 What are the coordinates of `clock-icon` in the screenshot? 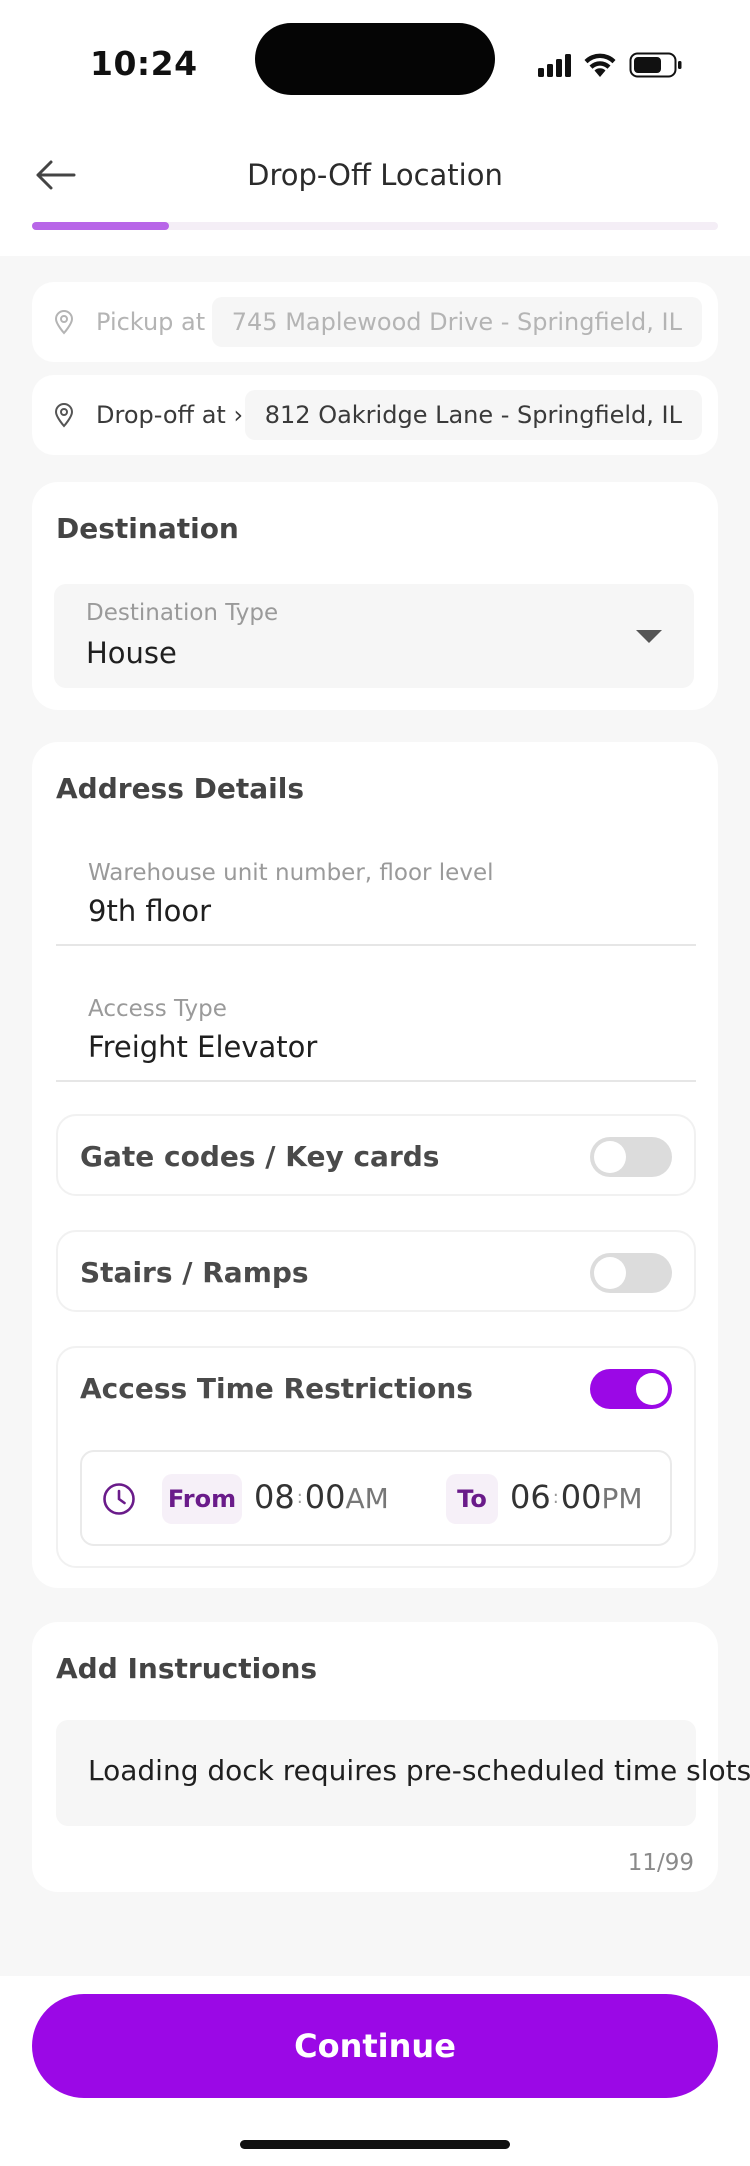 It's located at (119, 1499).